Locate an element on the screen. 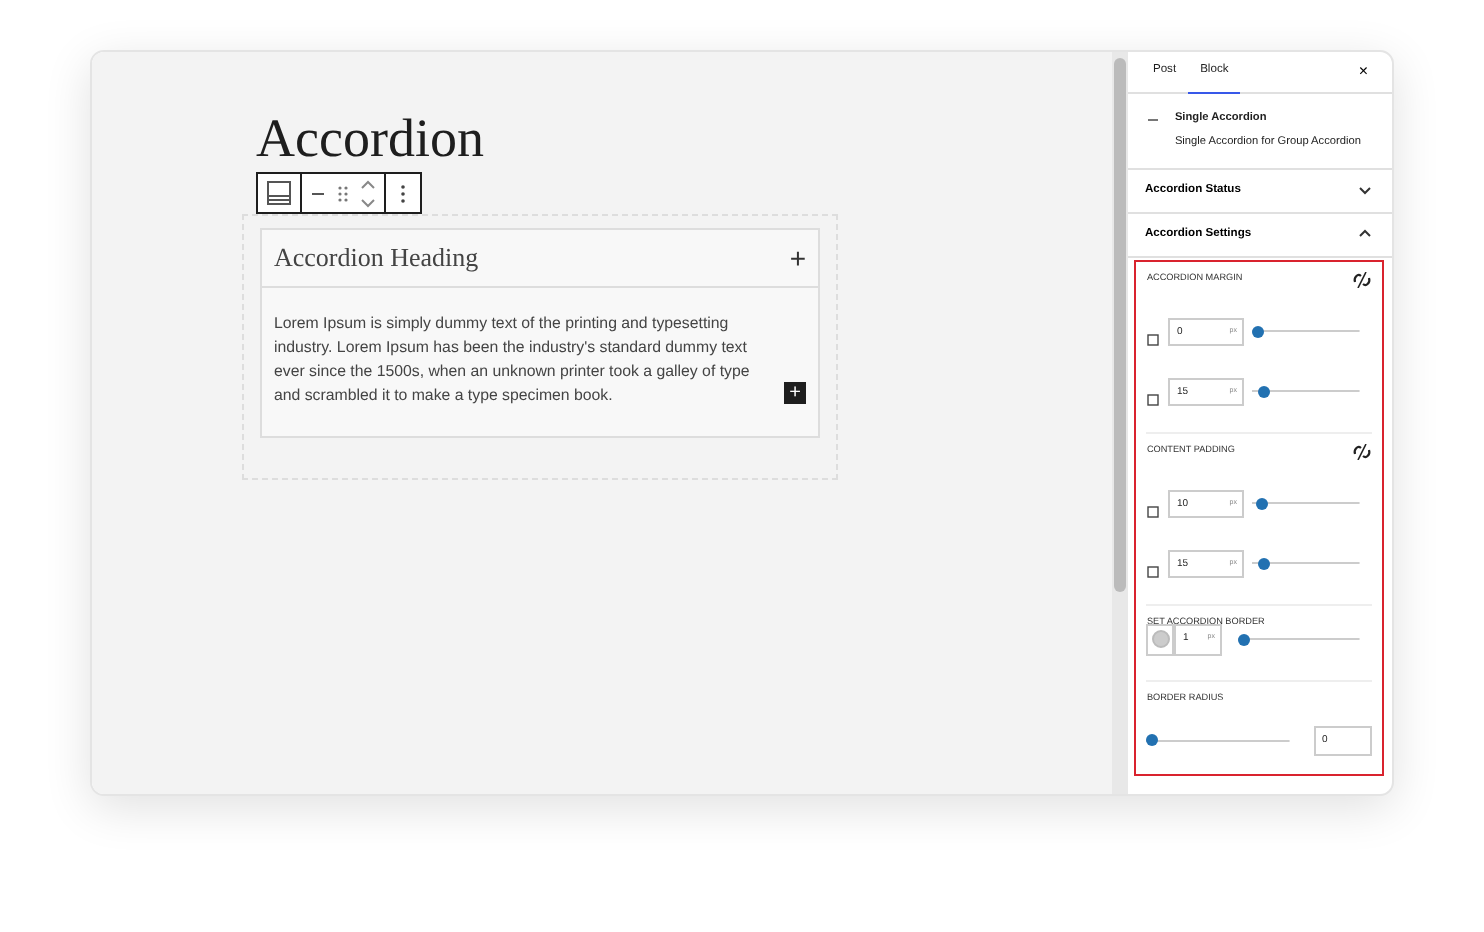 The width and height of the screenshot is (1484, 932). page-title: Accordion is located at coordinates (370, 139).